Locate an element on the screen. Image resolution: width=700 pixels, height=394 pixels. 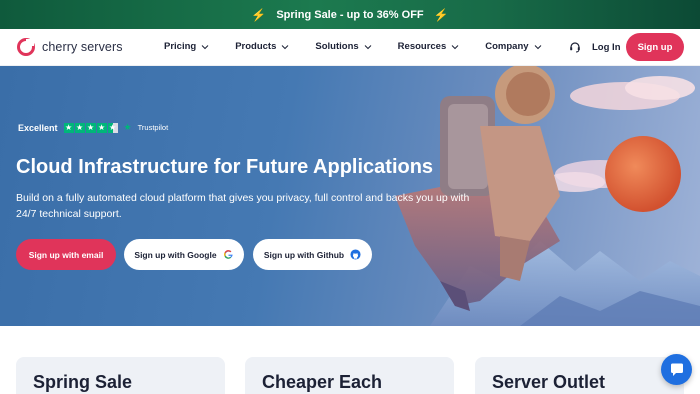
logo-text: cherry servers is located at coordinates (82, 47).